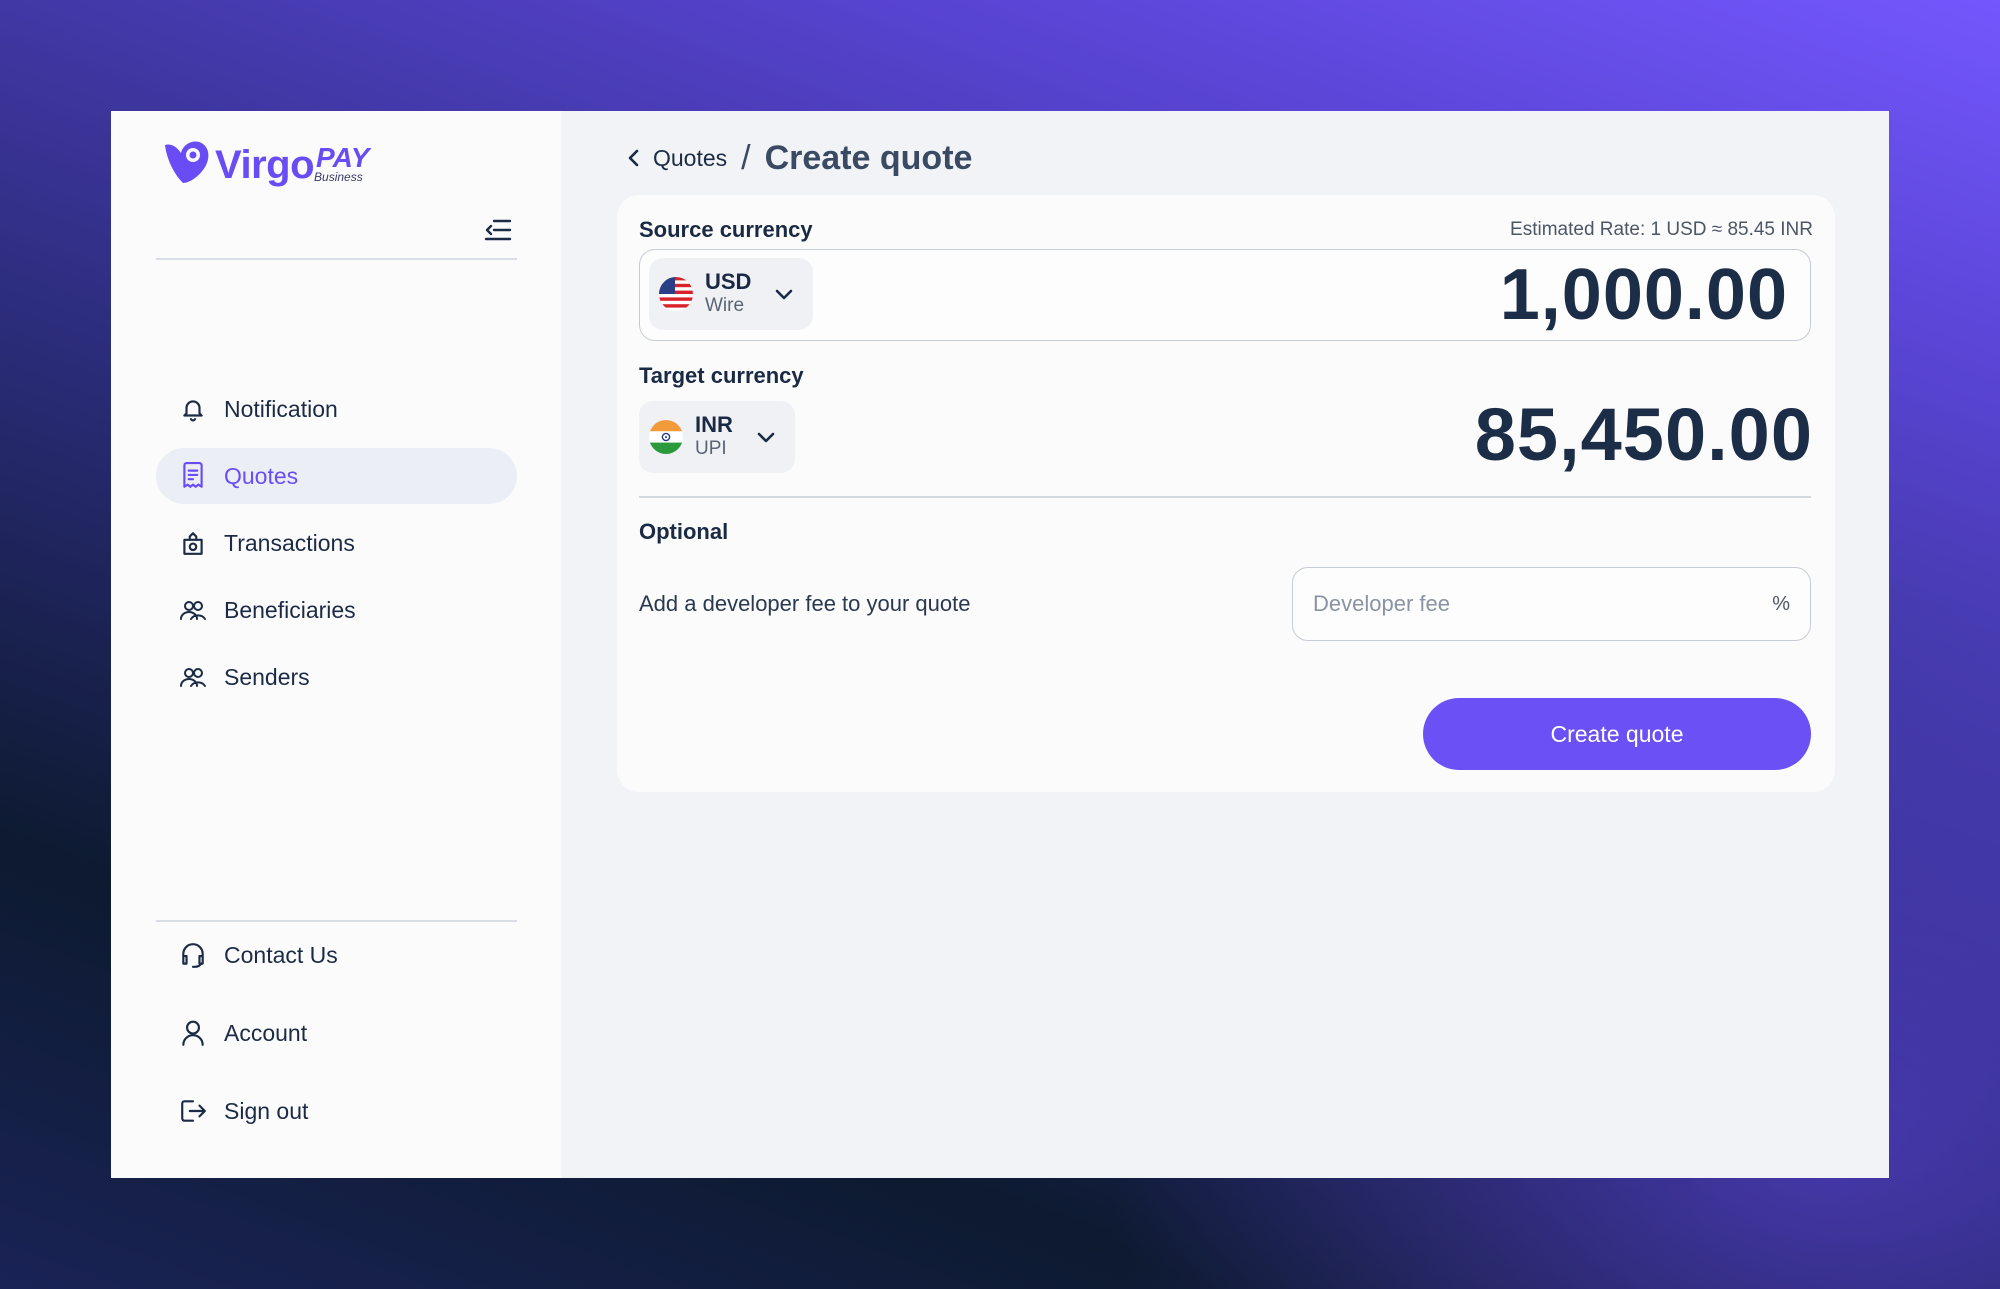 The width and height of the screenshot is (2000, 1289). I want to click on sidebar-bottom-nav: Contact Us Account Sign out, so click(336, 1044).